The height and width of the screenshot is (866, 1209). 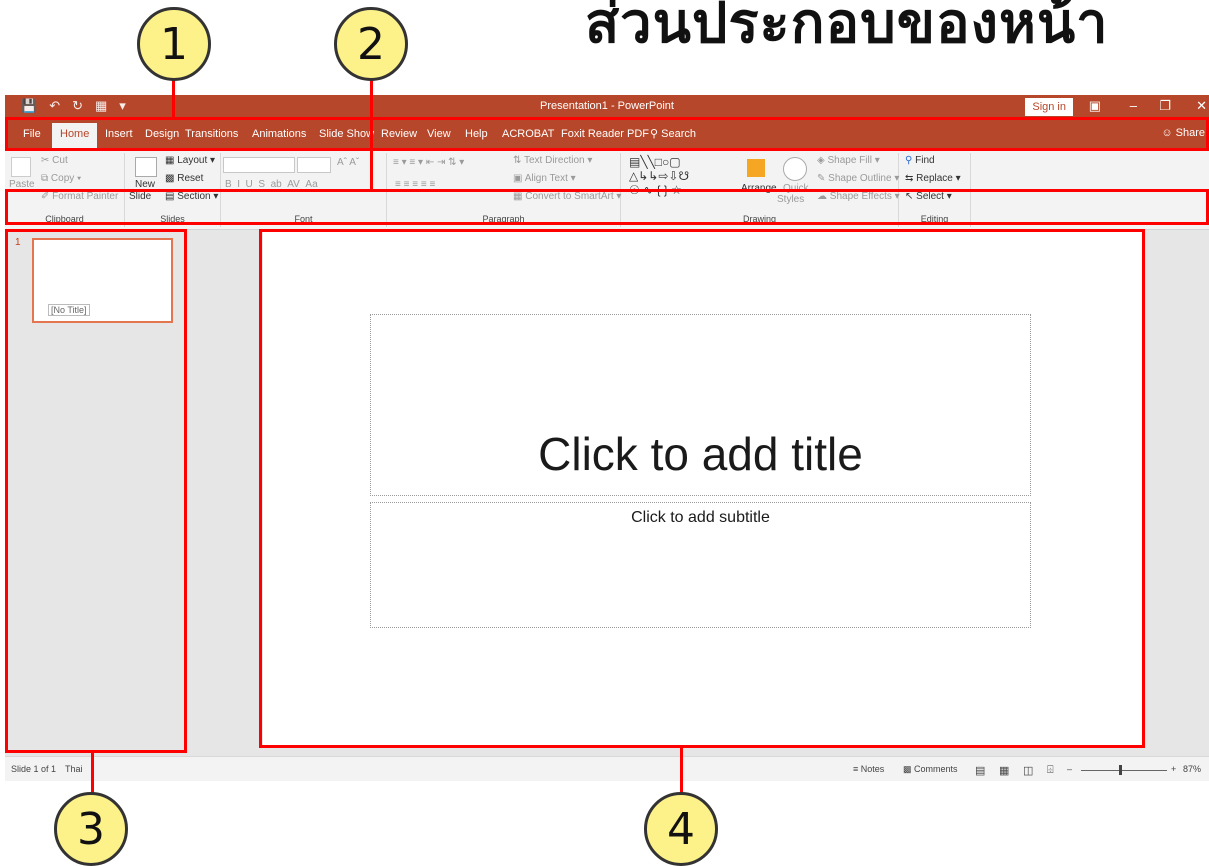 I want to click on alignment-icons: ≡ ≡ ≡ ≡ ≡, so click(x=415, y=184).